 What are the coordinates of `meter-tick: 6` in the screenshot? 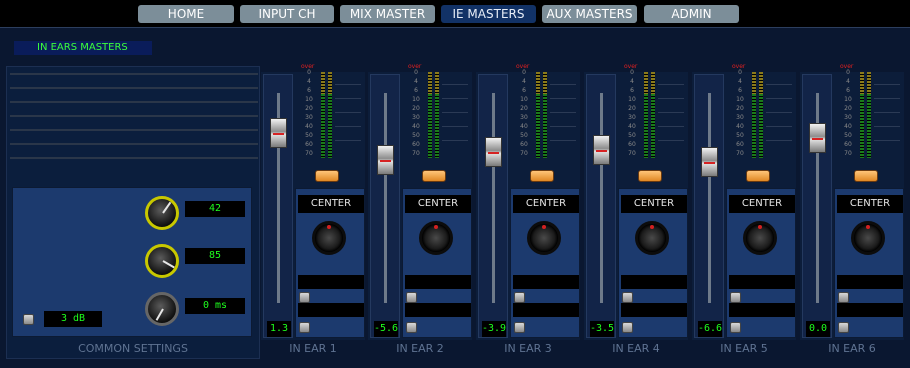 It's located at (416, 90).